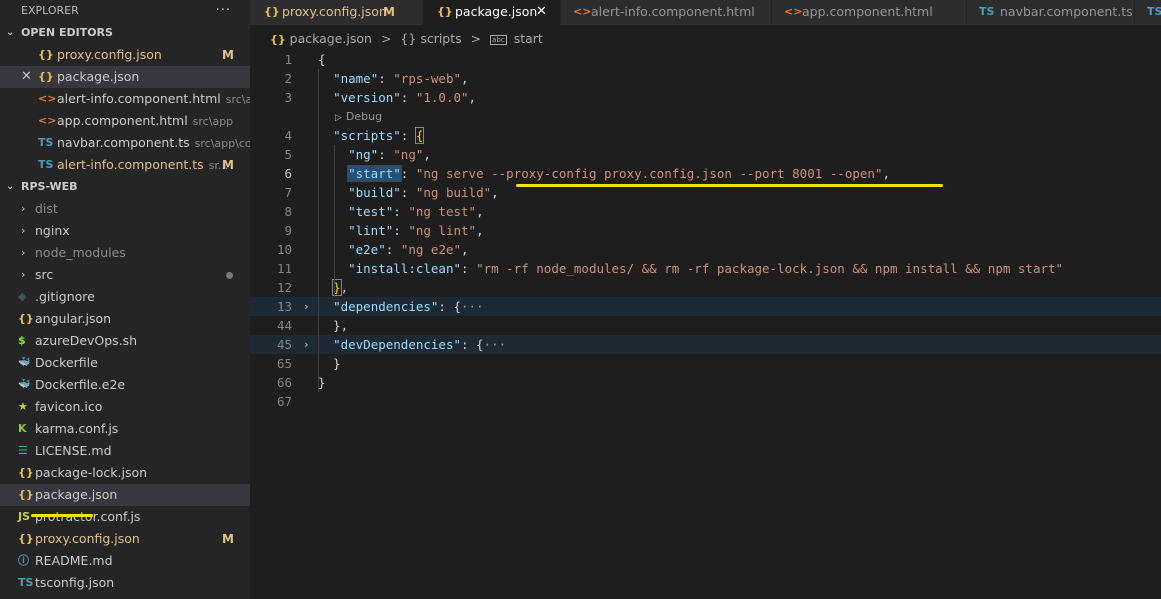 This screenshot has height=599, width=1161. I want to click on code-line: 9 "lint": "ng lint",, so click(705, 230).